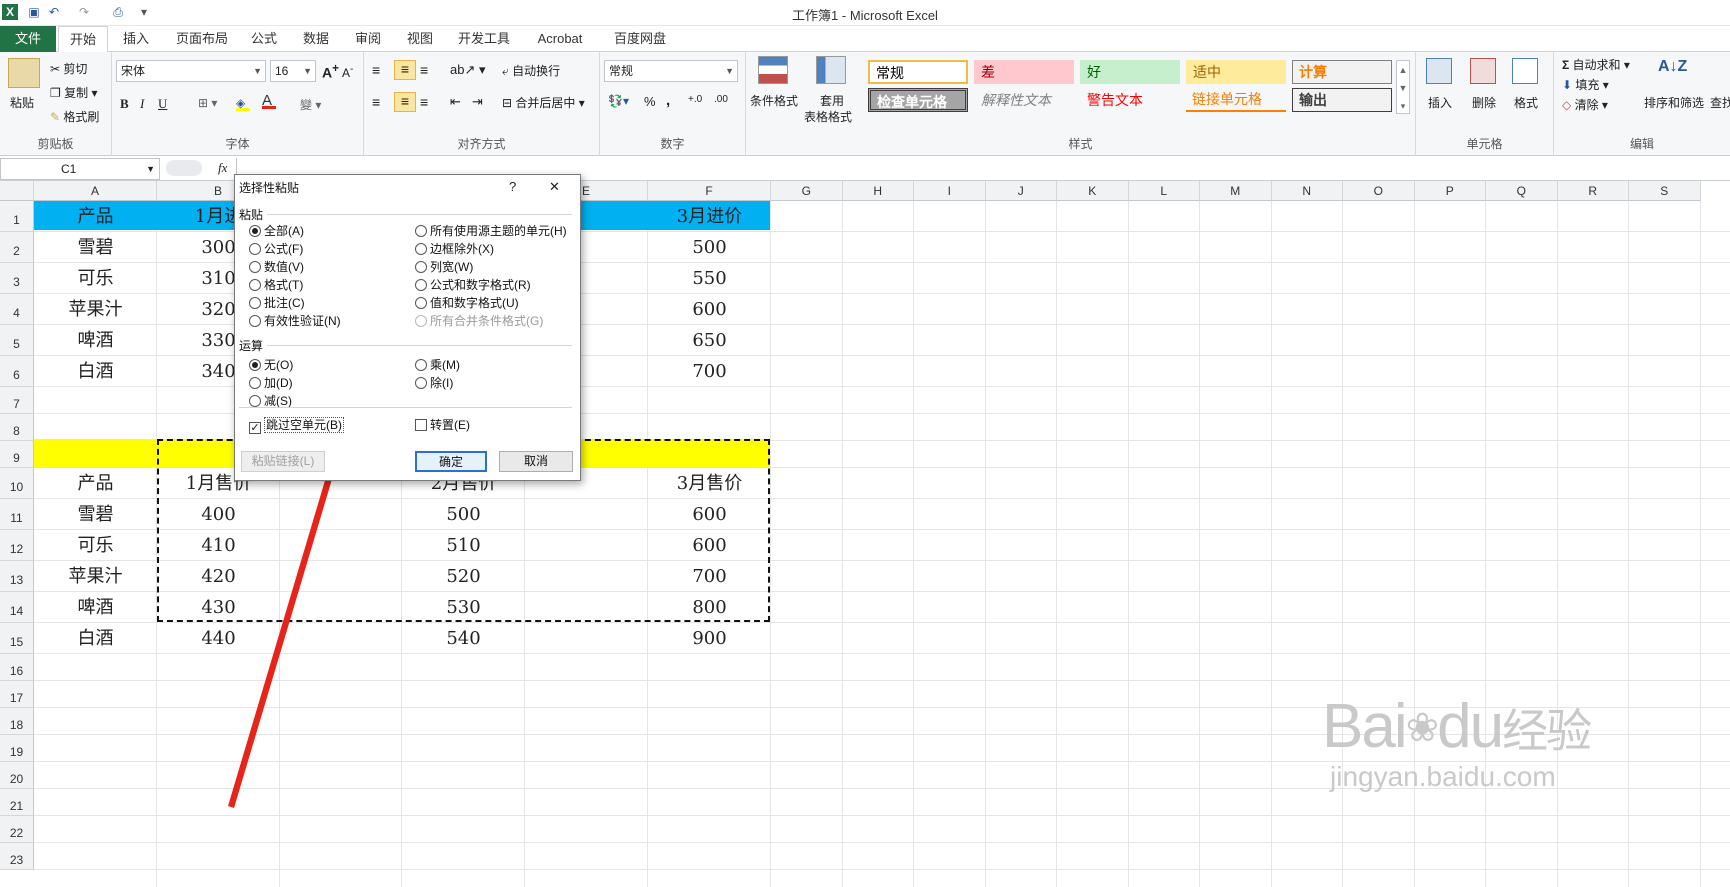 The image size is (1730, 887). I want to click on column-header: H, so click(878, 191).